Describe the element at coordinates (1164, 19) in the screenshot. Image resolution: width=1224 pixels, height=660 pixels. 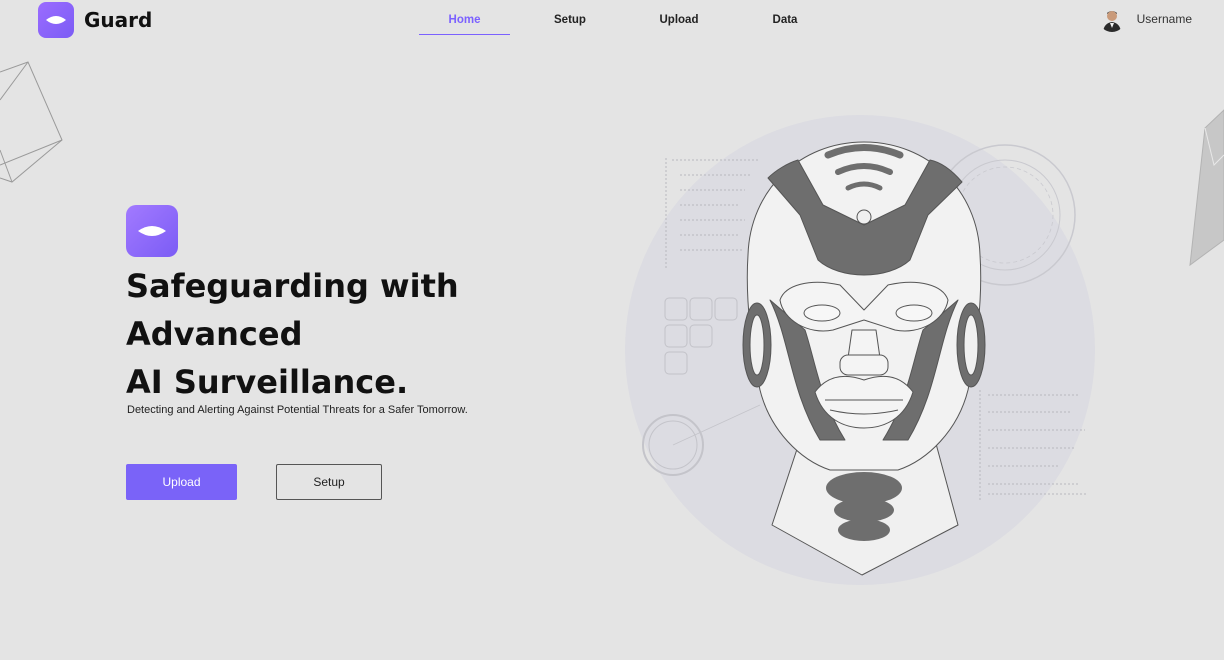
I see `username: Username` at that location.